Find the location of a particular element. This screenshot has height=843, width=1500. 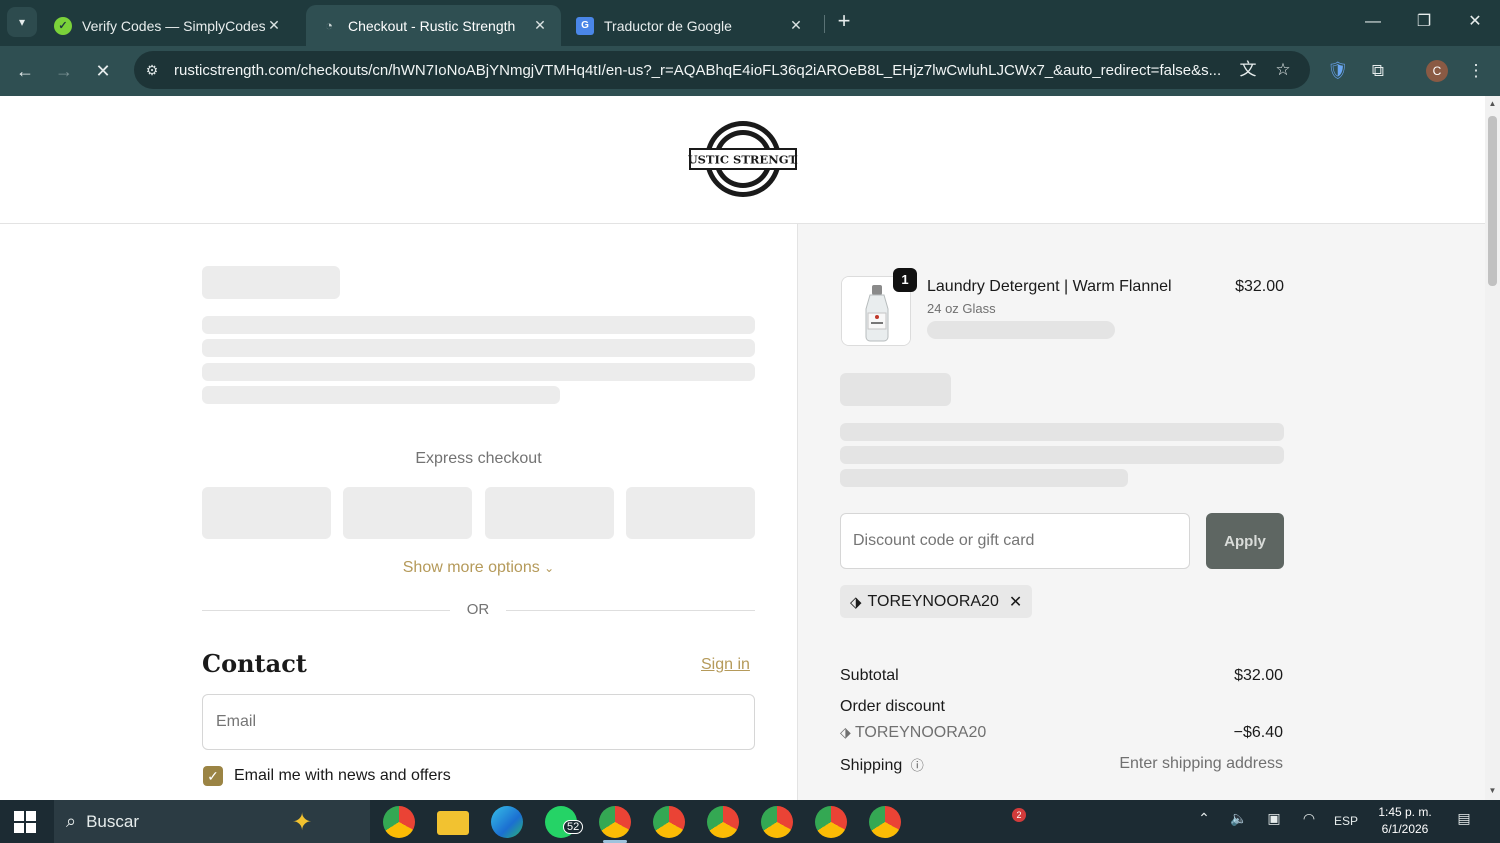

search-text: Buscar is located at coordinates (113, 821).